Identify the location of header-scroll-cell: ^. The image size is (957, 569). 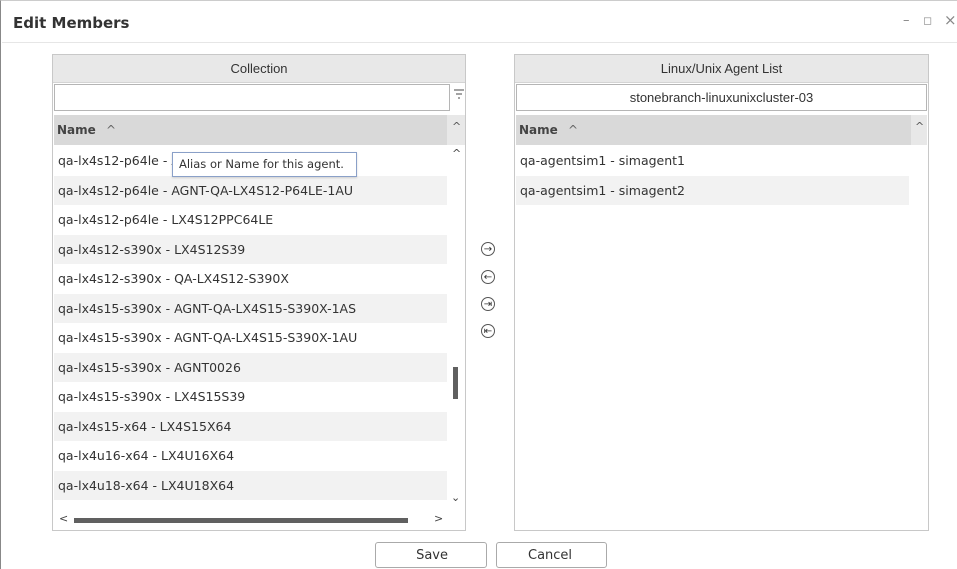
(456, 130).